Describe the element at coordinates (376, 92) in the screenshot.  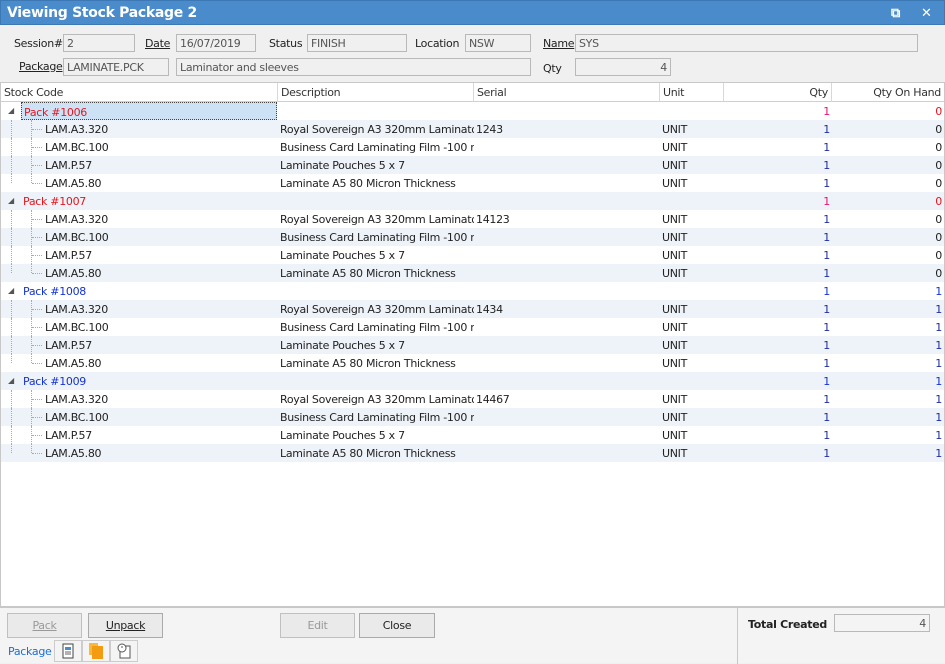
I see `column-description: Description` at that location.